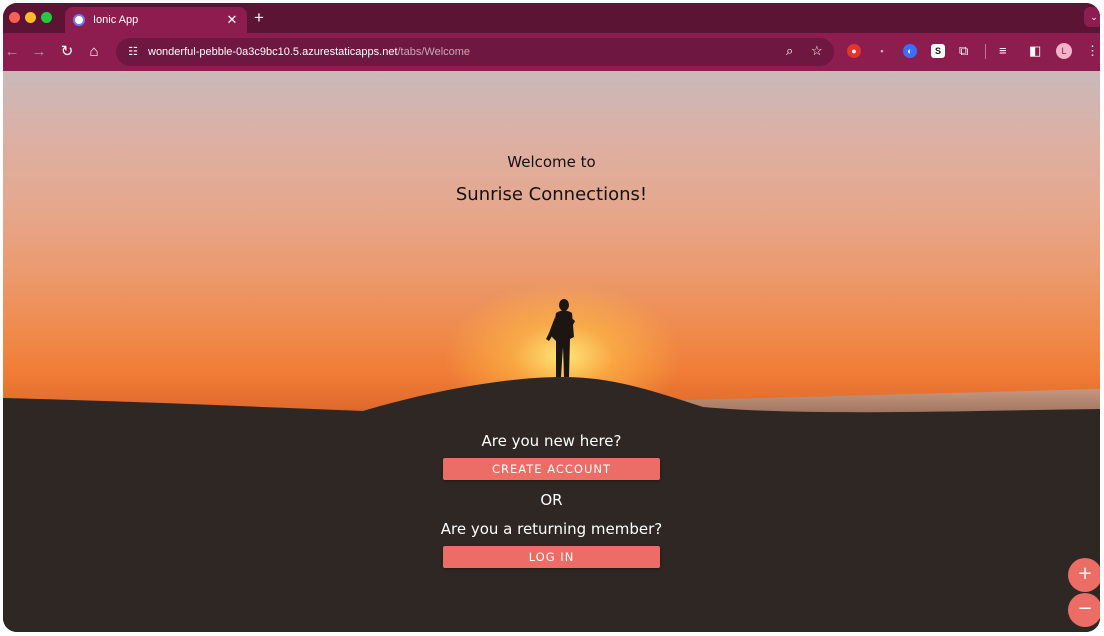 The image size is (1104, 636). I want to click on ionic-favicon-icon, so click(79, 20).